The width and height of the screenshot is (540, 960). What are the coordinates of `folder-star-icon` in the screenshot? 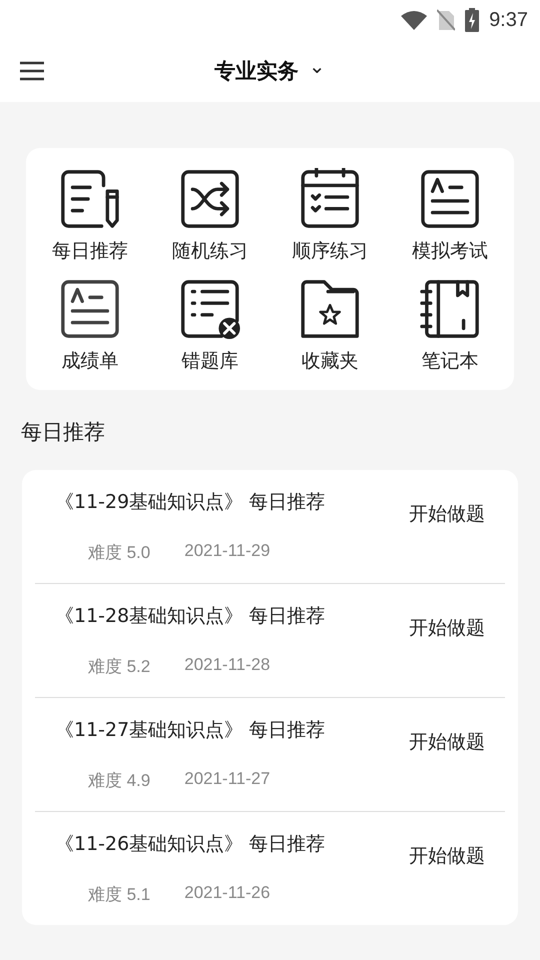 It's located at (330, 309).